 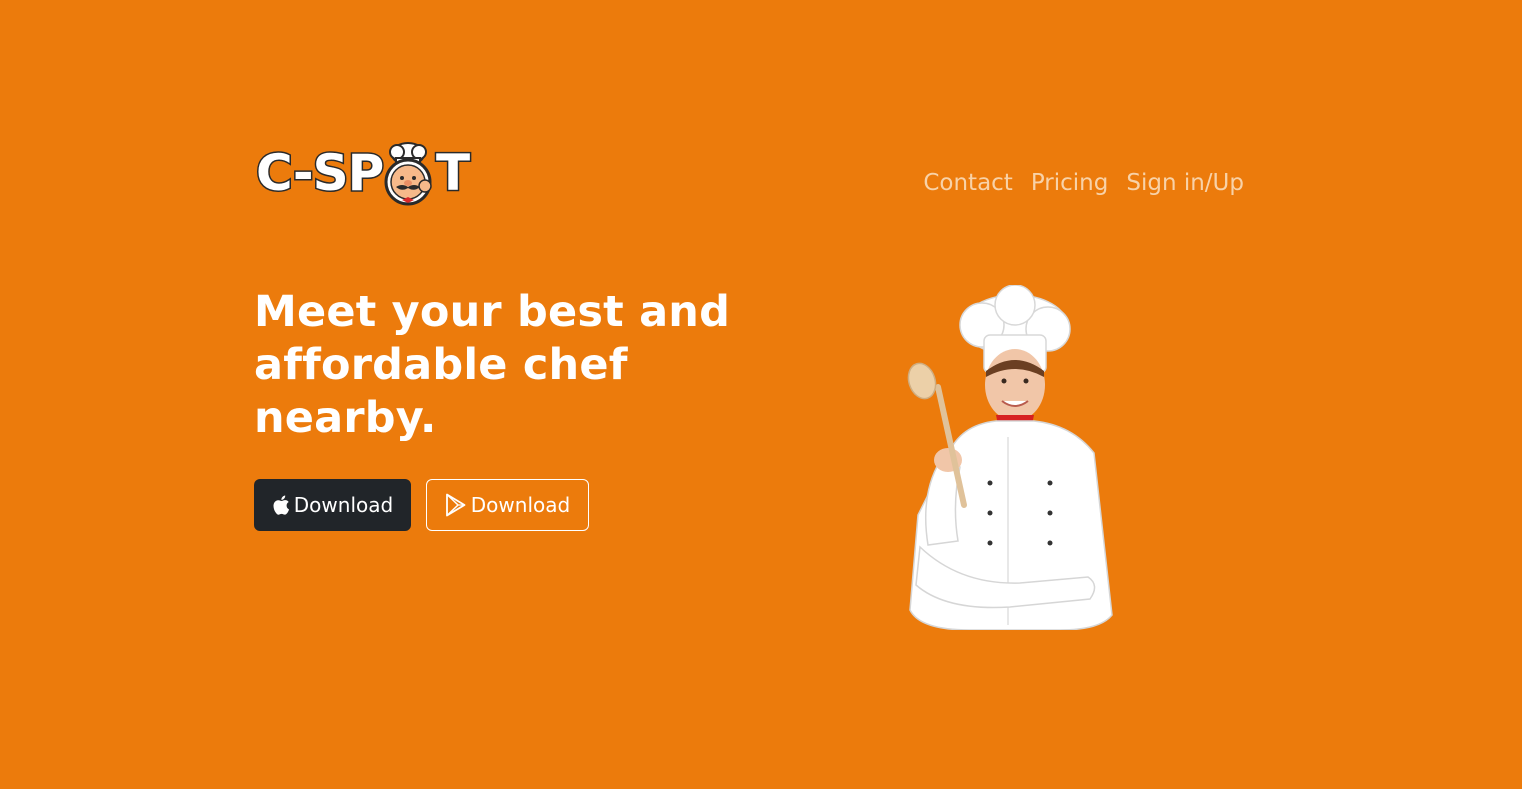 What do you see at coordinates (452, 173) in the screenshot?
I see `logo-text-t: T` at bounding box center [452, 173].